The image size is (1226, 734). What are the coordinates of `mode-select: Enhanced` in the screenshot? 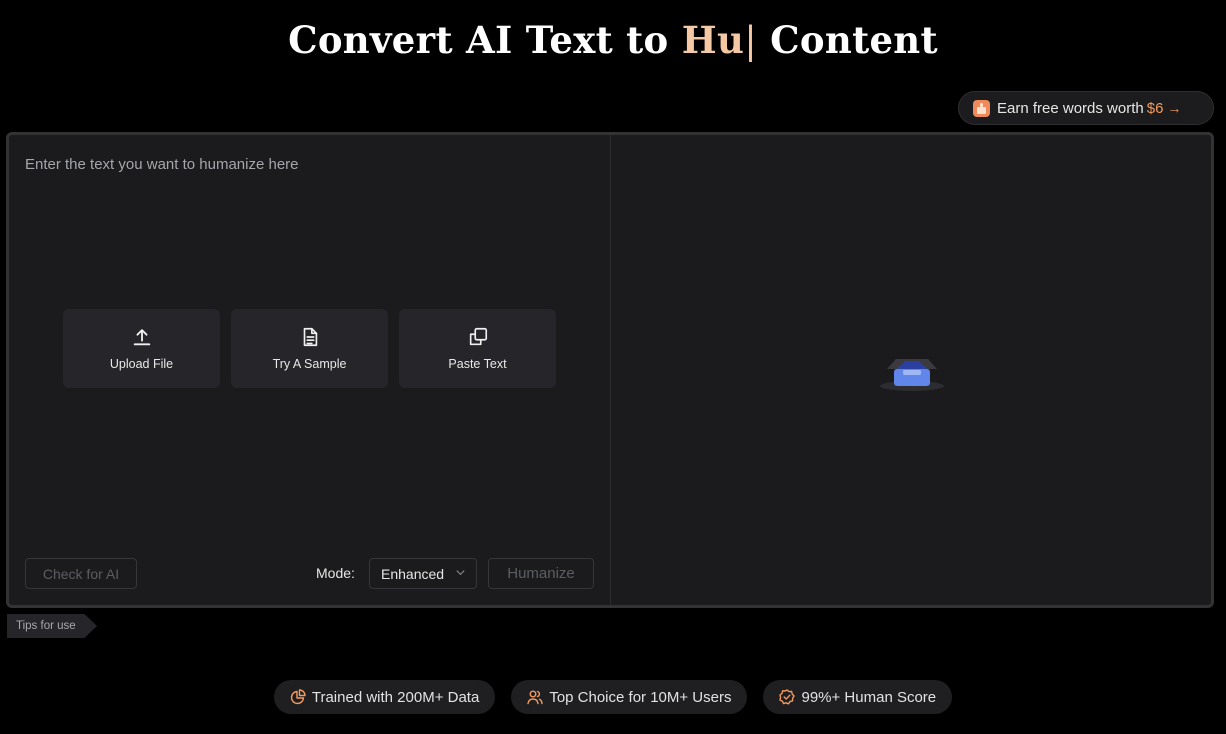 It's located at (423, 573).